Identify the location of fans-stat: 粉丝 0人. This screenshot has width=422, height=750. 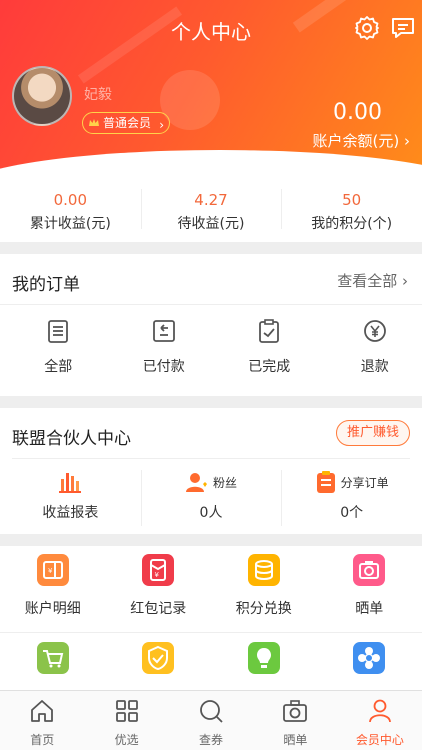
(211, 498).